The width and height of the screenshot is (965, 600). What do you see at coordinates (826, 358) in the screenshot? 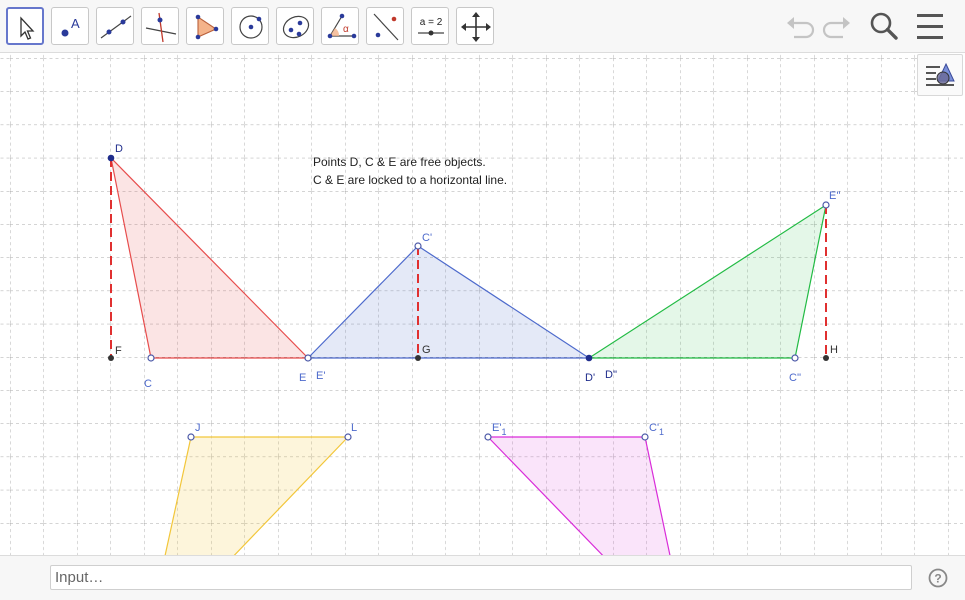
I see `point-h` at bounding box center [826, 358].